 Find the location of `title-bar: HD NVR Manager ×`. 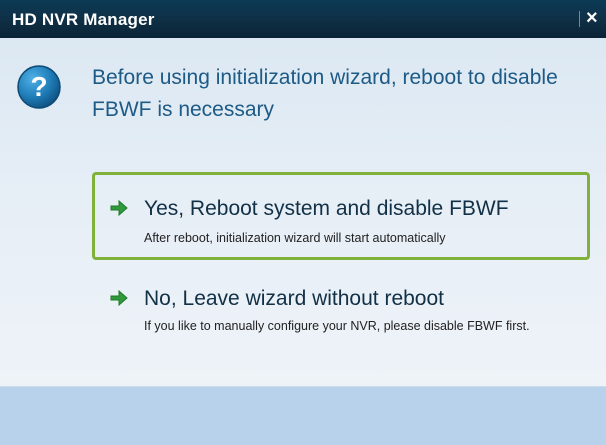

title-bar: HD NVR Manager × is located at coordinates (303, 19).